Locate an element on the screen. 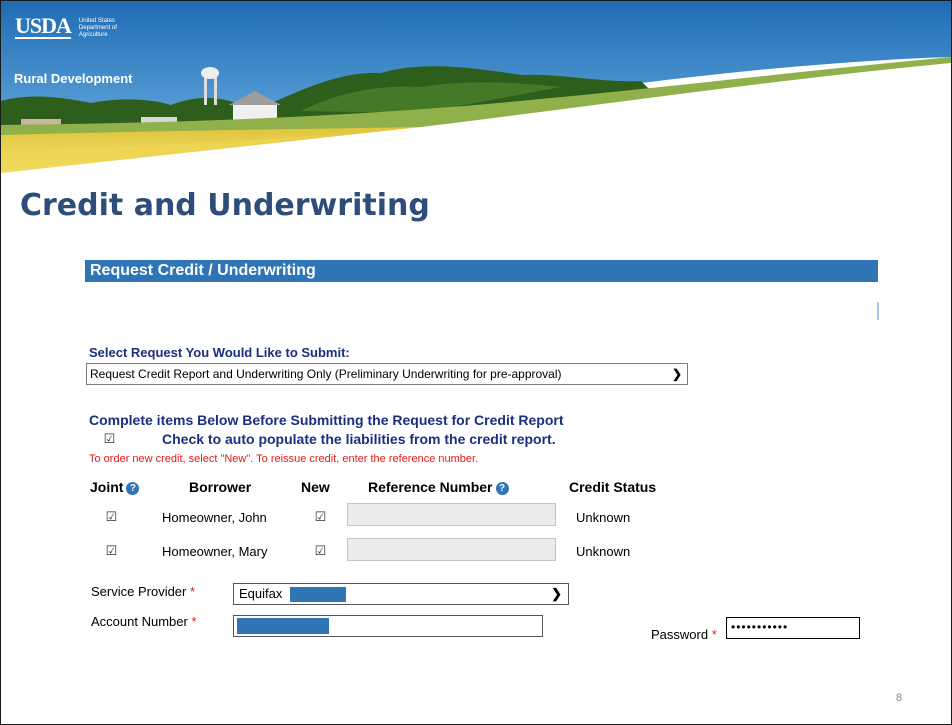  account-number-input is located at coordinates (388, 626).